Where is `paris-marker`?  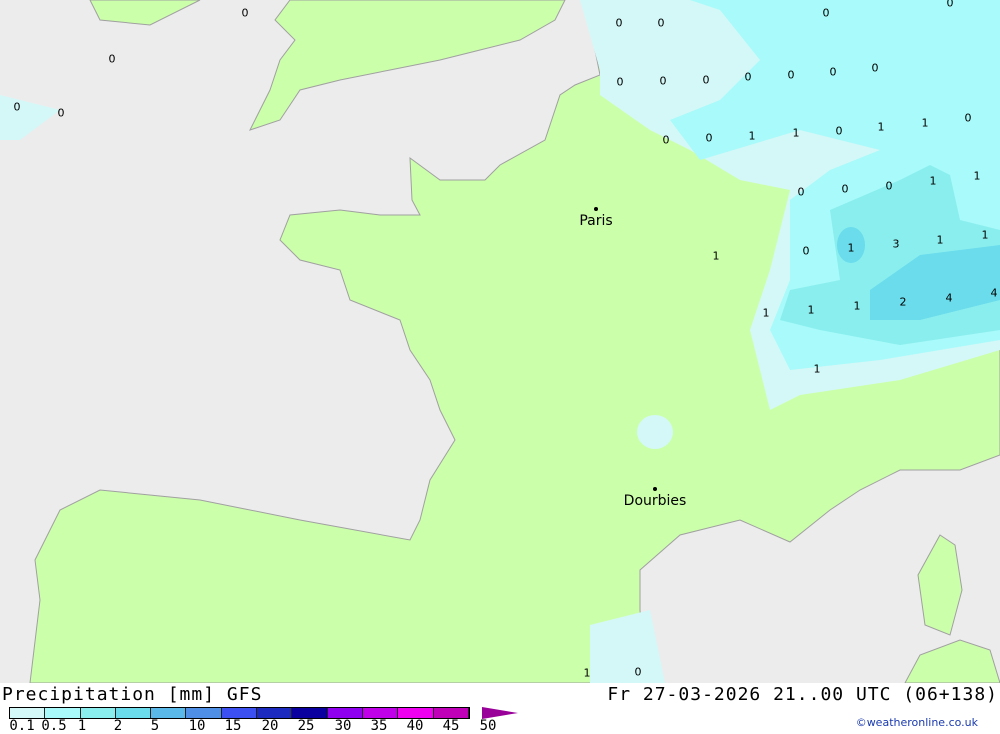
paris-marker is located at coordinates (596, 209).